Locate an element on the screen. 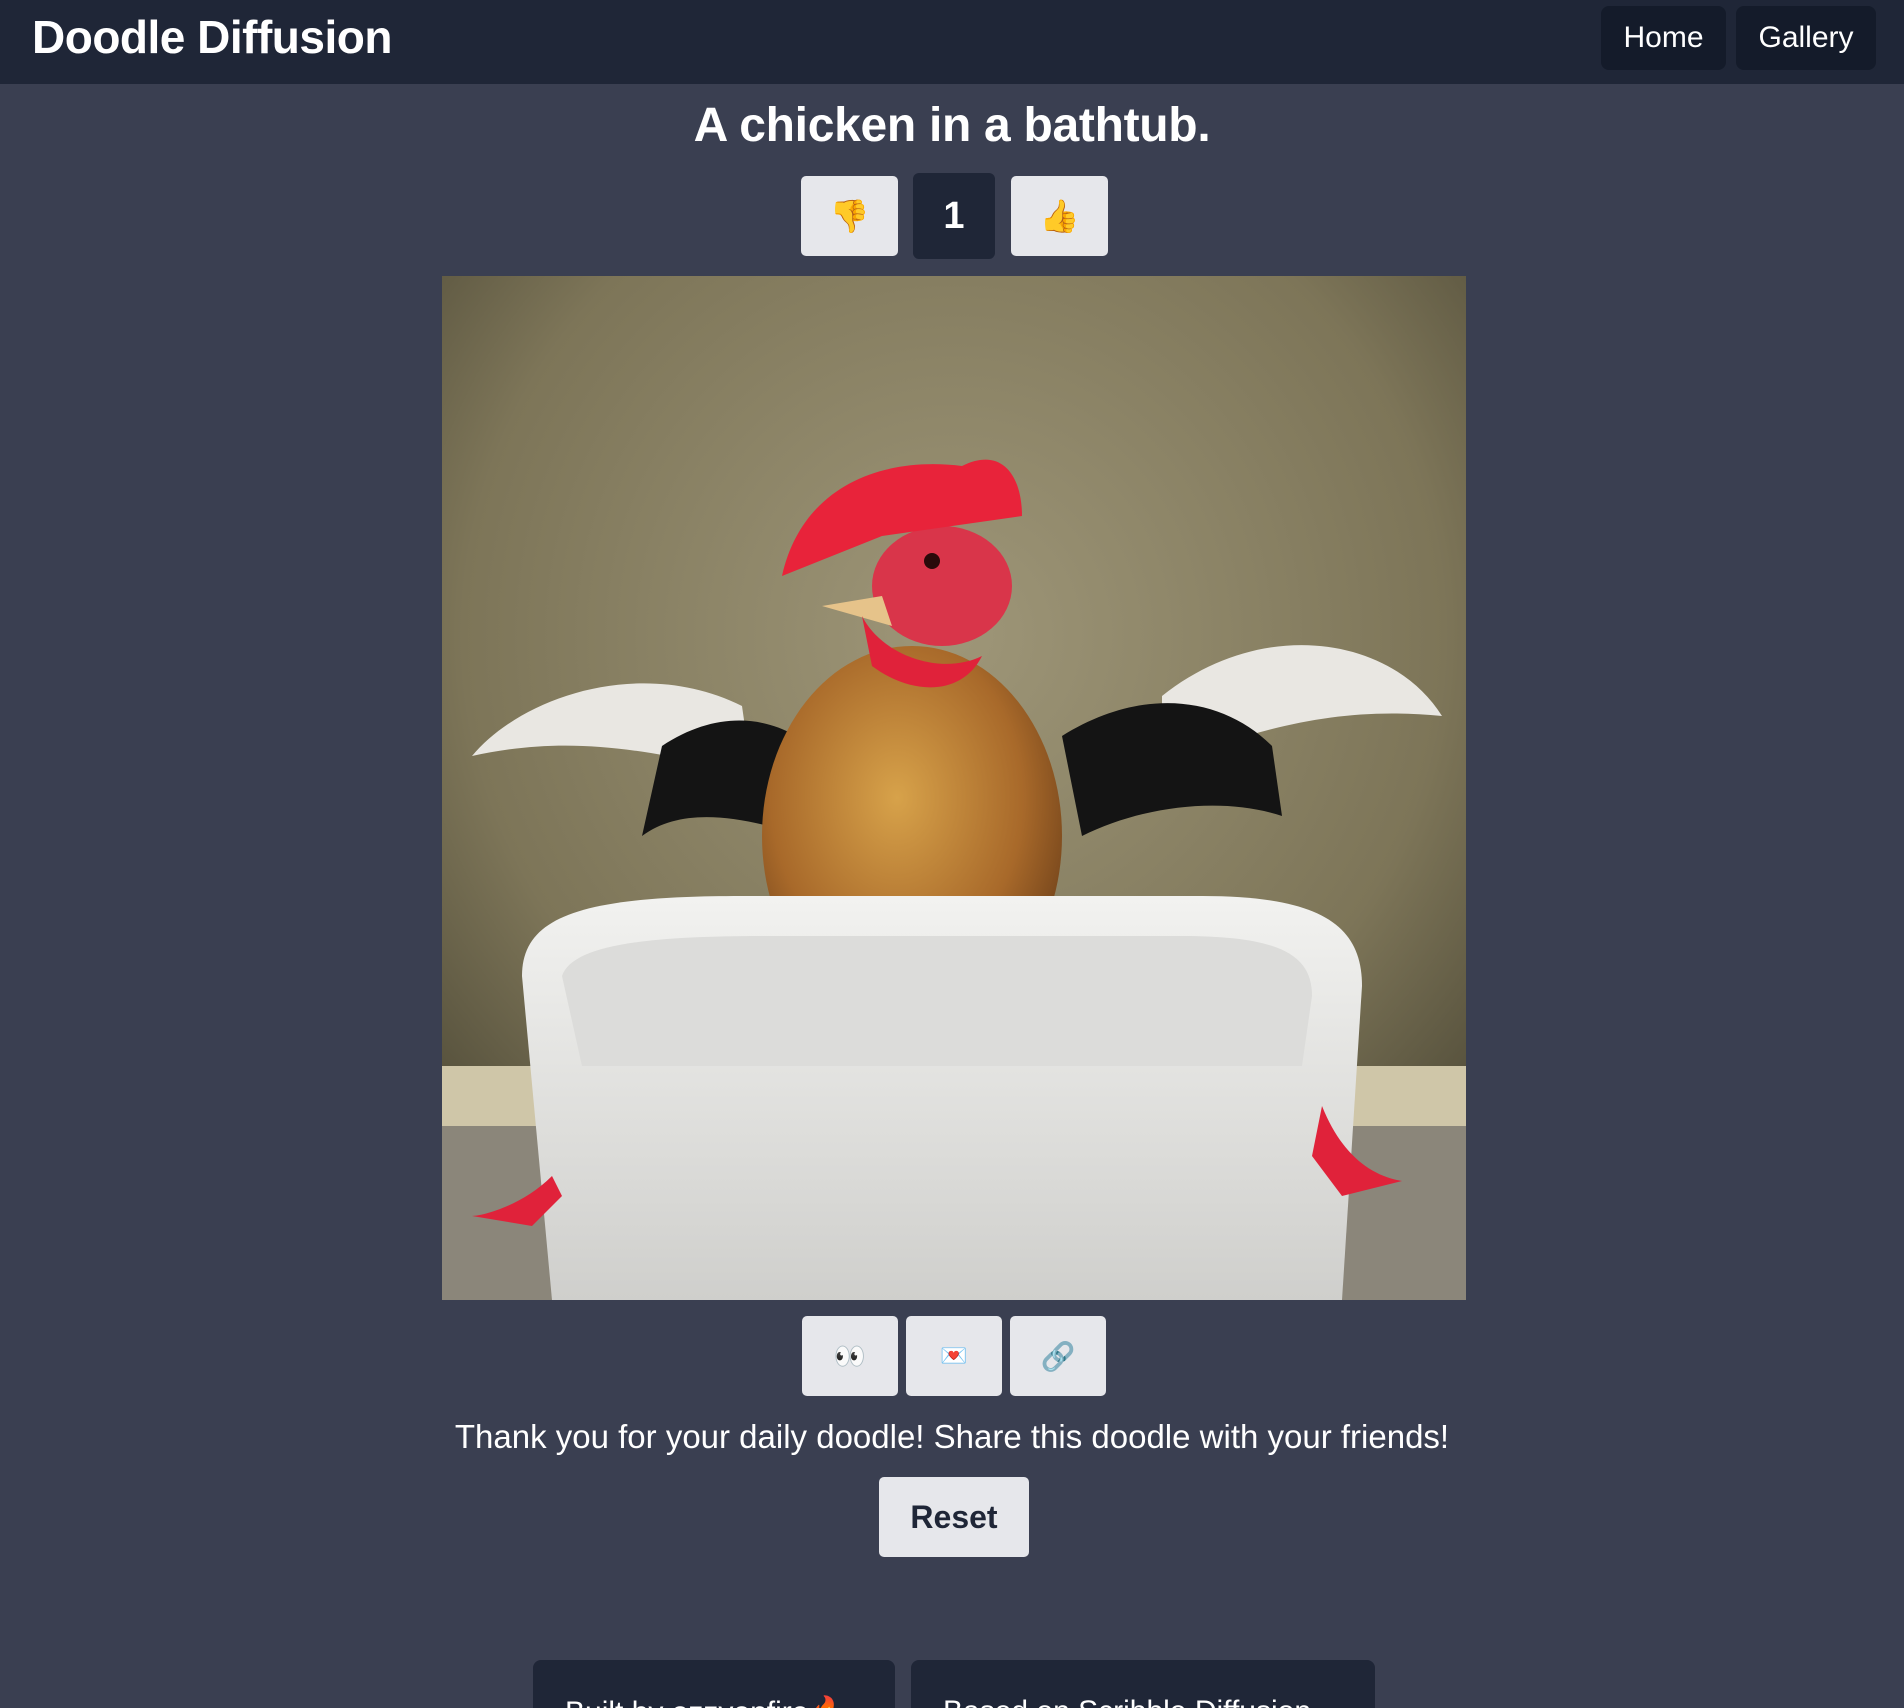  downvote-button: 👎 is located at coordinates (849, 216).